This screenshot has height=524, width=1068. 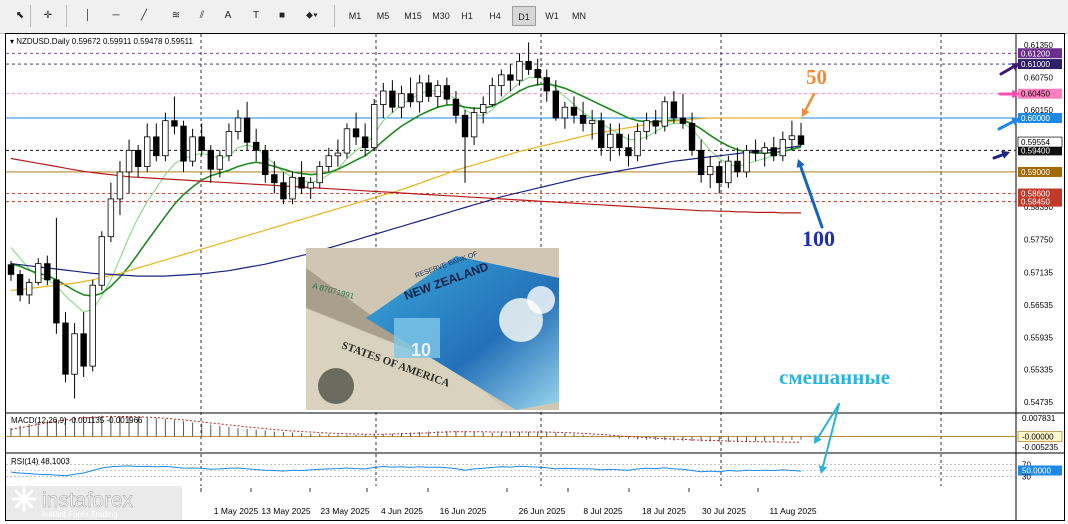 I want to click on cursor-icon: ⬉, so click(x=20, y=16).